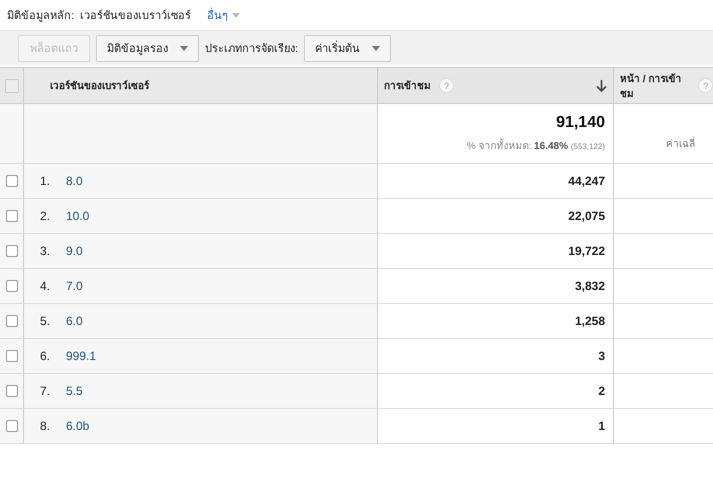  Describe the element at coordinates (580, 123) in the screenshot. I see `visits-total: 91,140` at that location.